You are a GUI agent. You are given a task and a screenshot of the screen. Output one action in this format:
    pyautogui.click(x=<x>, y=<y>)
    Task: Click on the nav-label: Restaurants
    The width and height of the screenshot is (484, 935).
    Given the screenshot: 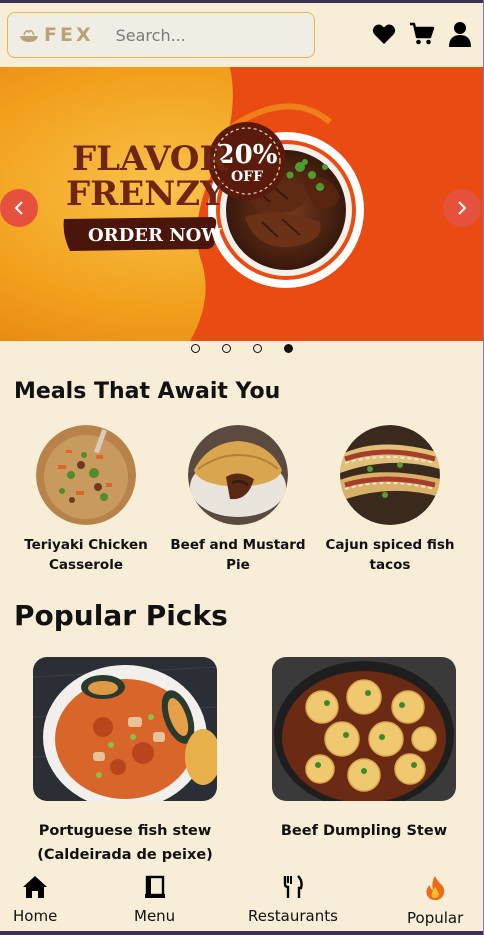 What is the action you would take?
    pyautogui.click(x=293, y=916)
    